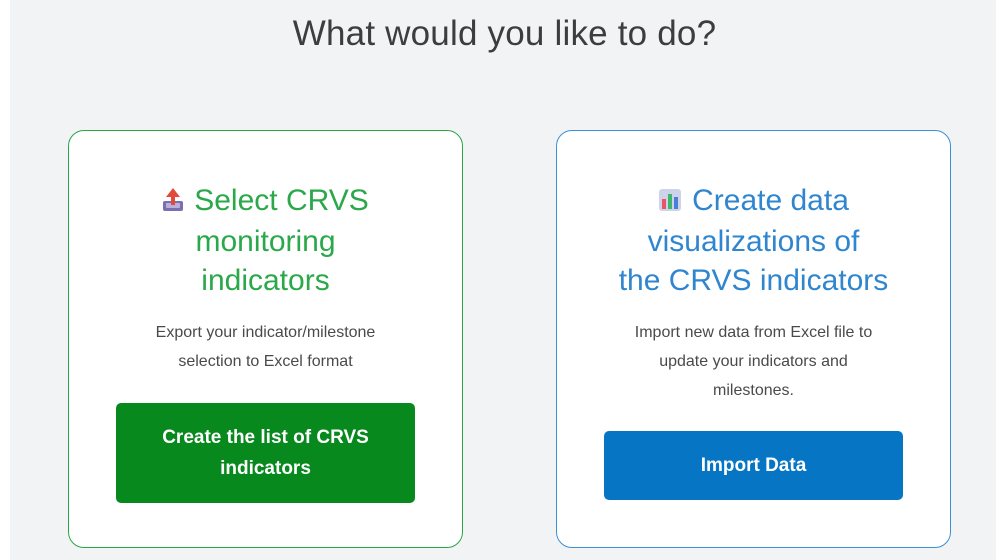 The height and width of the screenshot is (560, 996). I want to click on card-title: Select CRVS monitoring indicators, so click(265, 240).